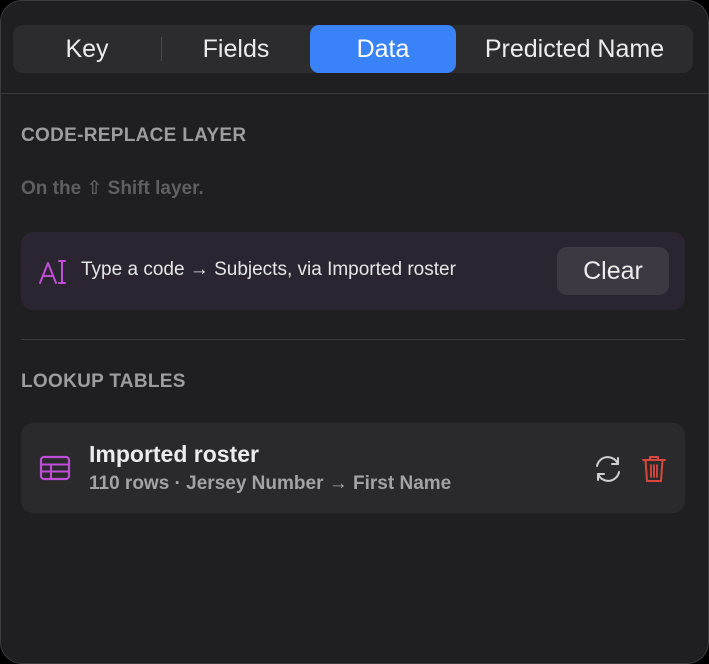 The image size is (709, 664). Describe the element at coordinates (613, 271) in the screenshot. I see `clear-button: Clear` at that location.